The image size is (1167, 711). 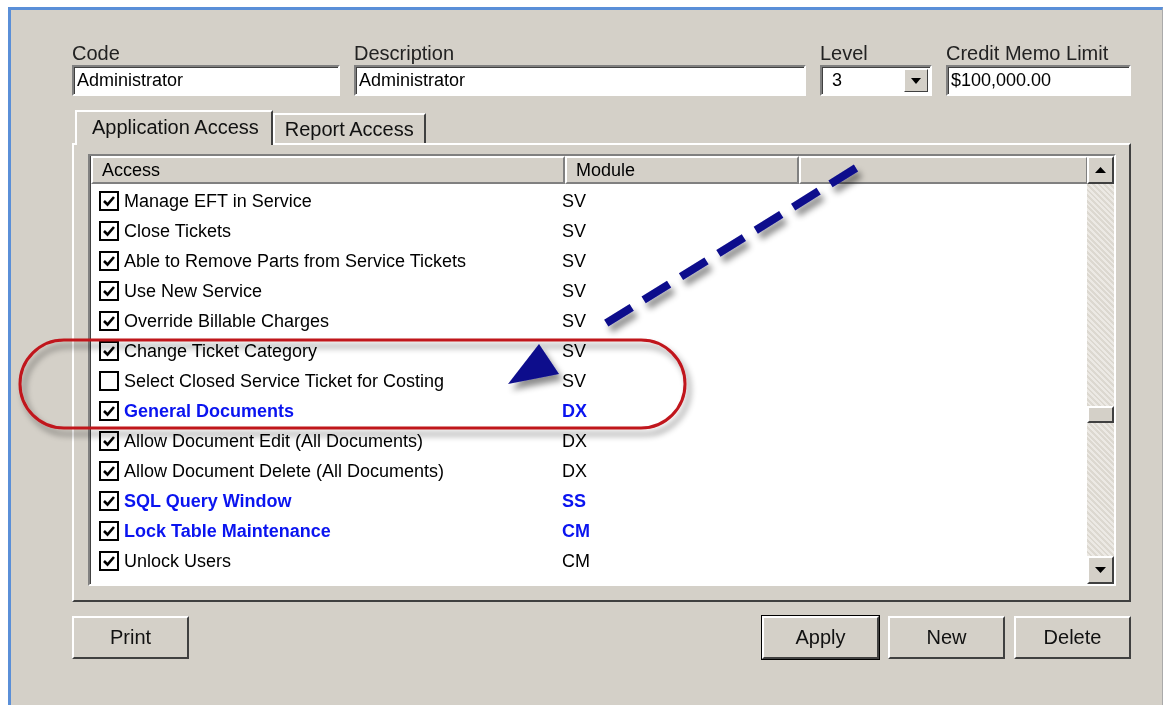 What do you see at coordinates (574, 501) in the screenshot?
I see `module-code: SS` at bounding box center [574, 501].